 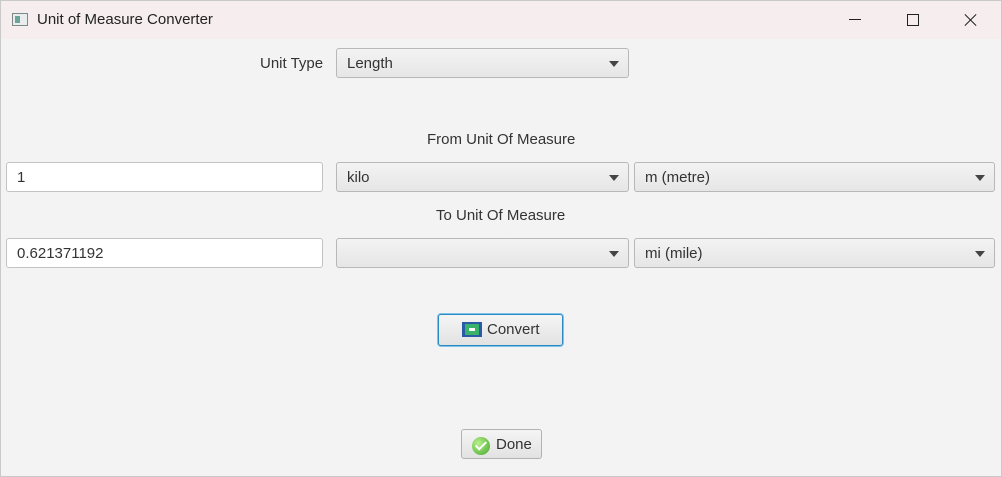 I want to click on unit-type-value: Length, so click(x=370, y=63).